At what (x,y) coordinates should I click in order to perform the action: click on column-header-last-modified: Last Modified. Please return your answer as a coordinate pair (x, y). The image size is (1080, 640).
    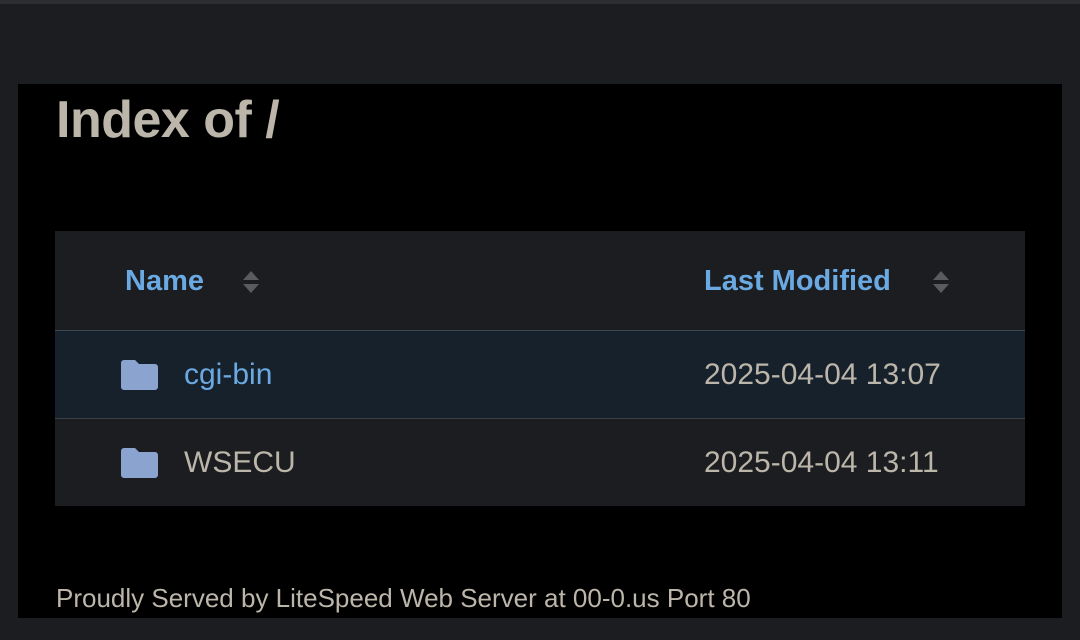
    Looking at the image, I should click on (797, 281).